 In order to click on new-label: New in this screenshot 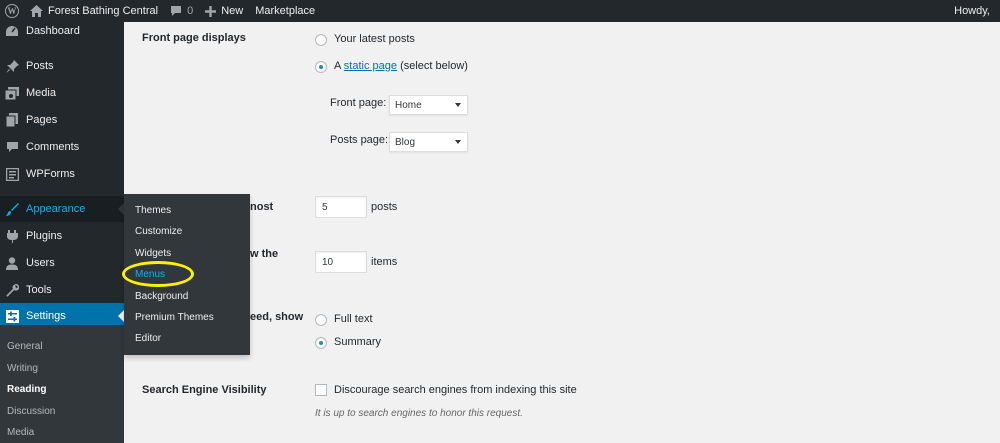, I will do `click(232, 11)`.